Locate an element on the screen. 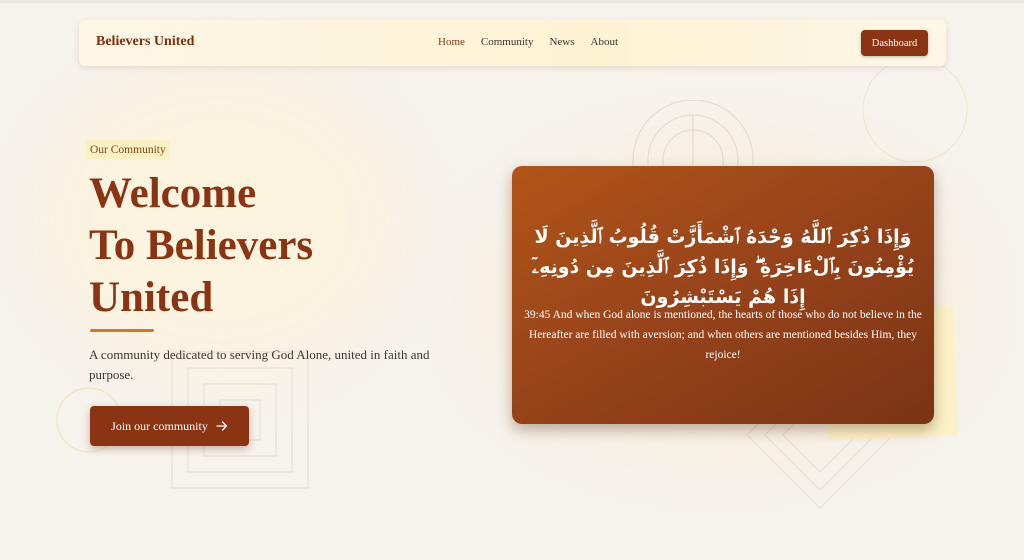 Image resolution: width=1024 pixels, height=560 pixels. join-community-button: Join our community is located at coordinates (169, 426).